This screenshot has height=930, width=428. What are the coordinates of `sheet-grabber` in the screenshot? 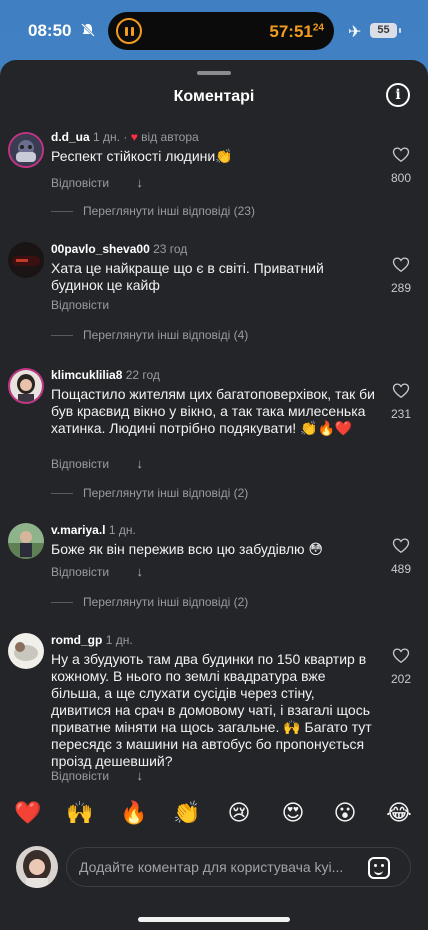 It's located at (214, 73).